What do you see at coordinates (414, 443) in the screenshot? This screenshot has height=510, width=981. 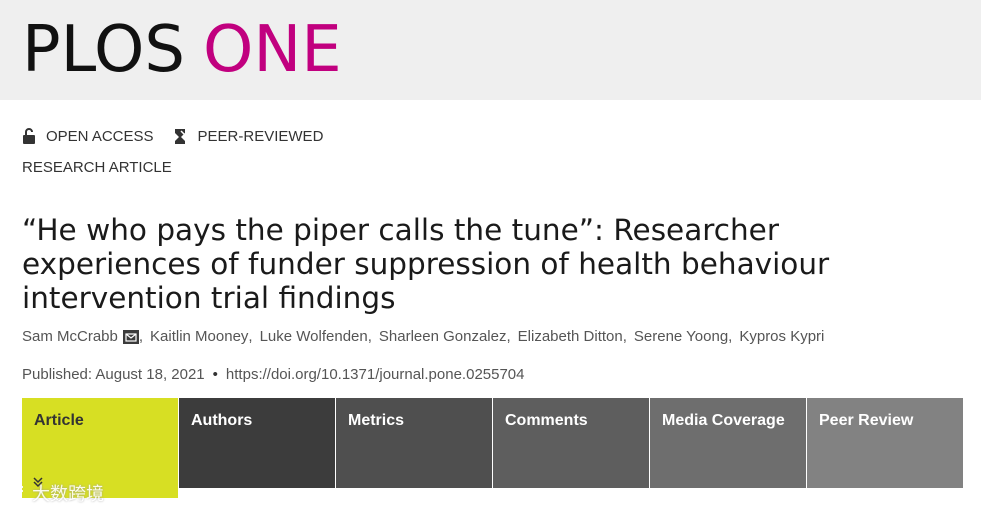 I see `tab-metrics: Metrics` at bounding box center [414, 443].